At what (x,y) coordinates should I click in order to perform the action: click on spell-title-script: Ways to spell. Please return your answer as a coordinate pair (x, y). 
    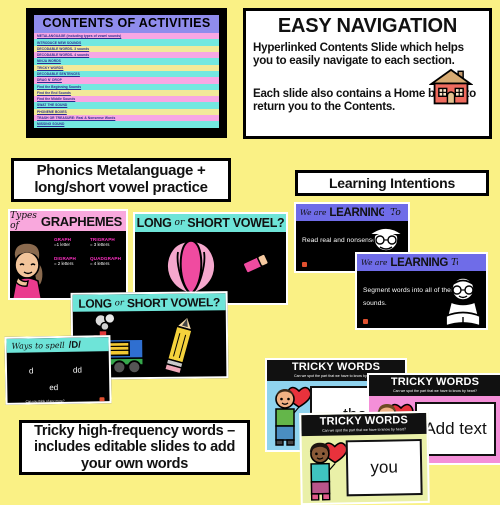
    Looking at the image, I should click on (37, 345).